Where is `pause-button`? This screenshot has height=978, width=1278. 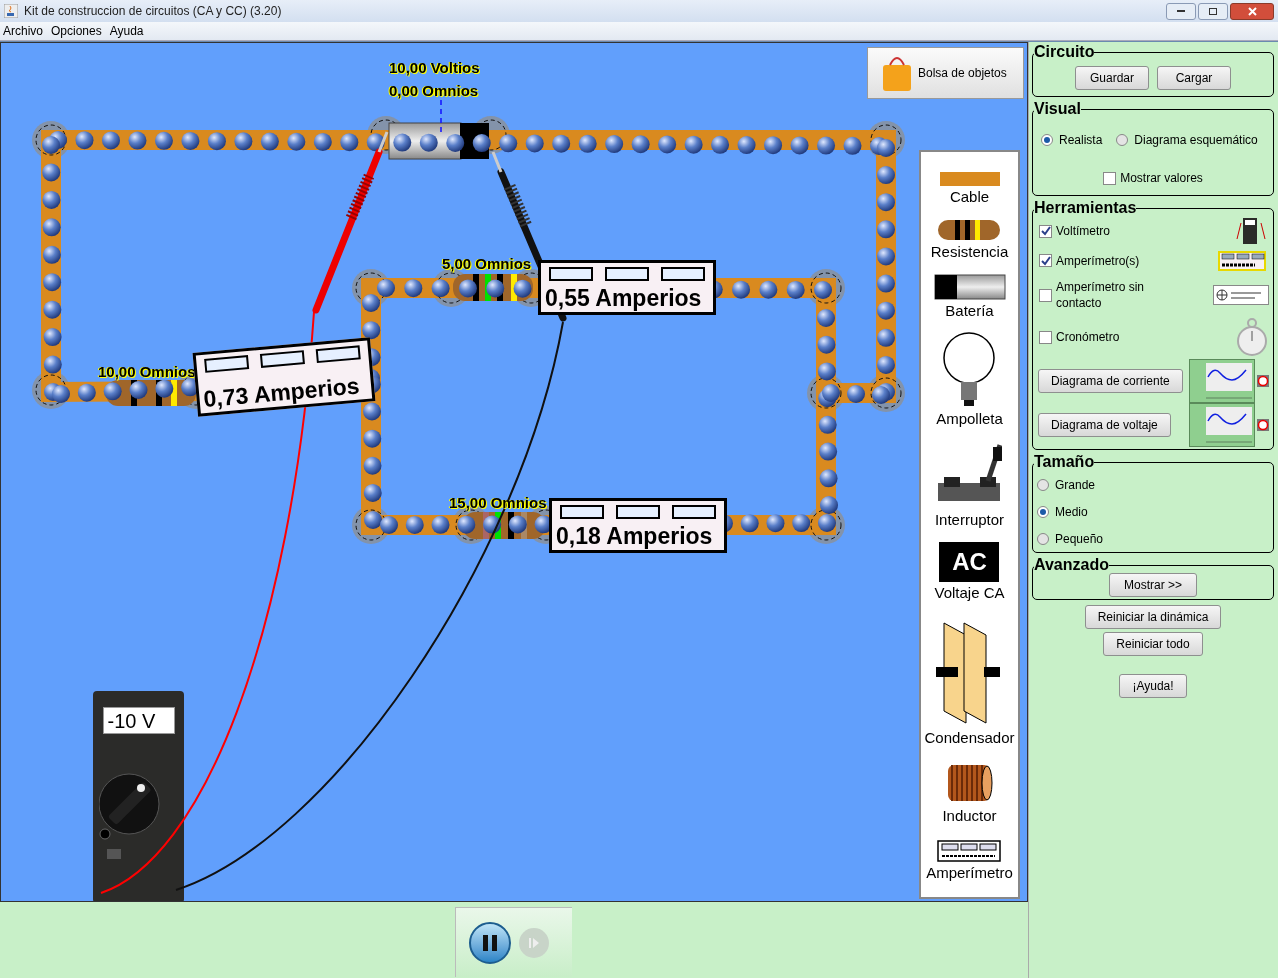
pause-button is located at coordinates (490, 942).